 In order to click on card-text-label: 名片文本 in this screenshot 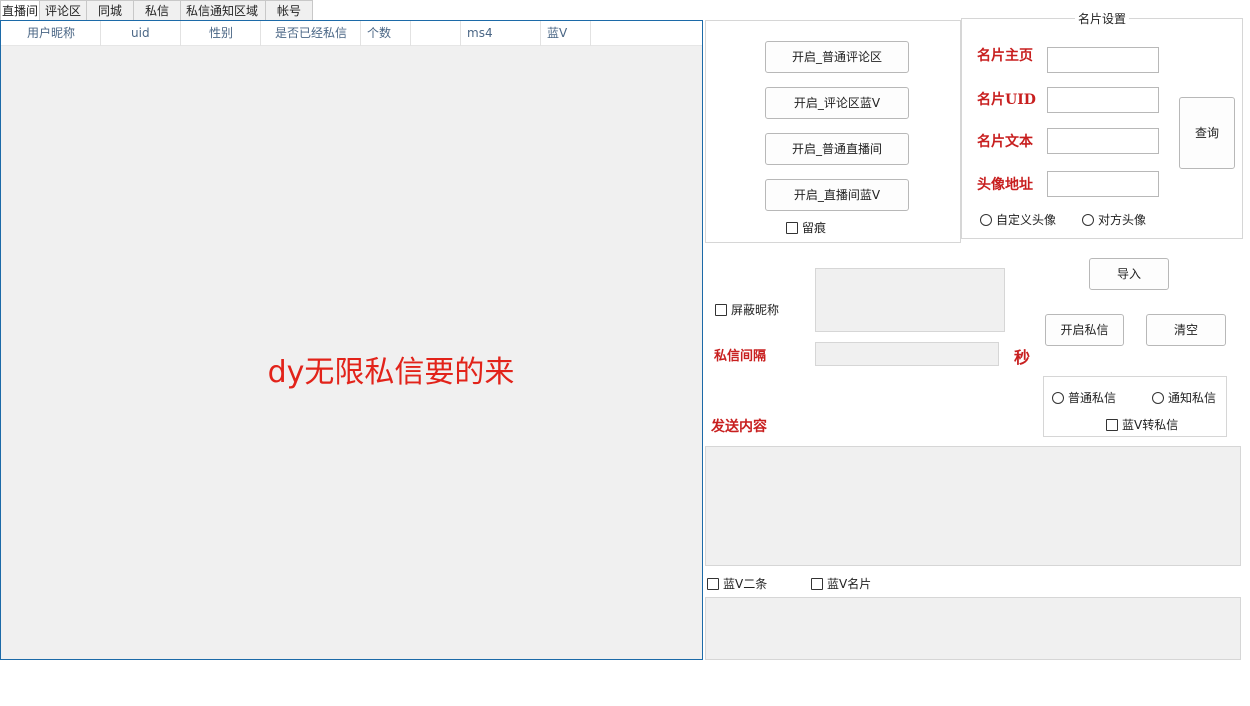, I will do `click(1005, 142)`.